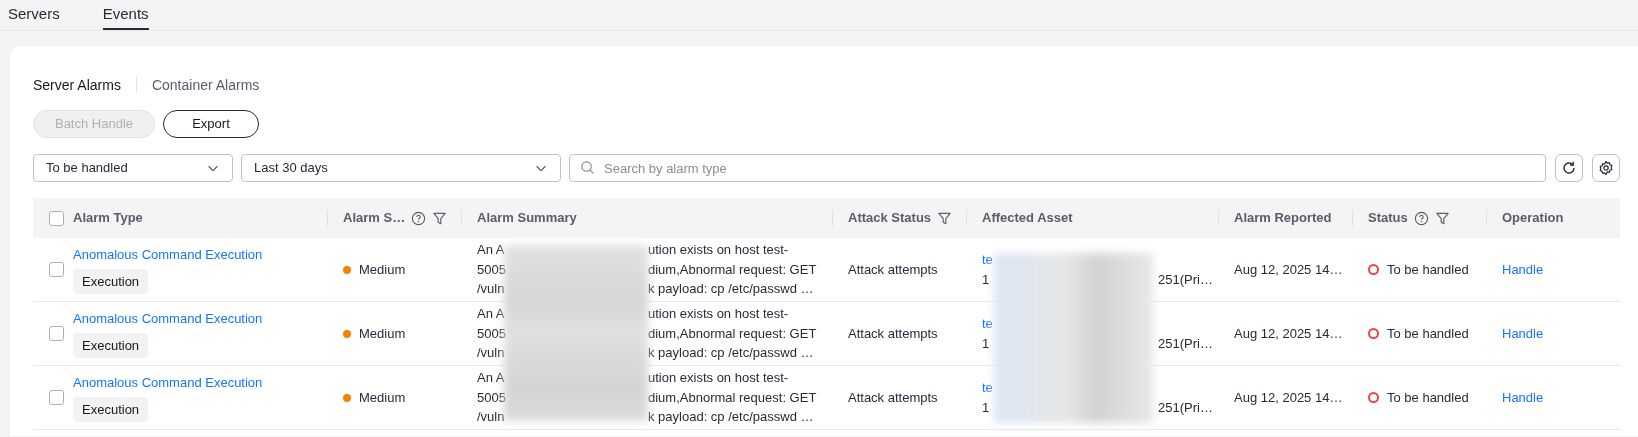 The image size is (1638, 437). What do you see at coordinates (1027, 218) in the screenshot?
I see `column-header: Affected Asset` at bounding box center [1027, 218].